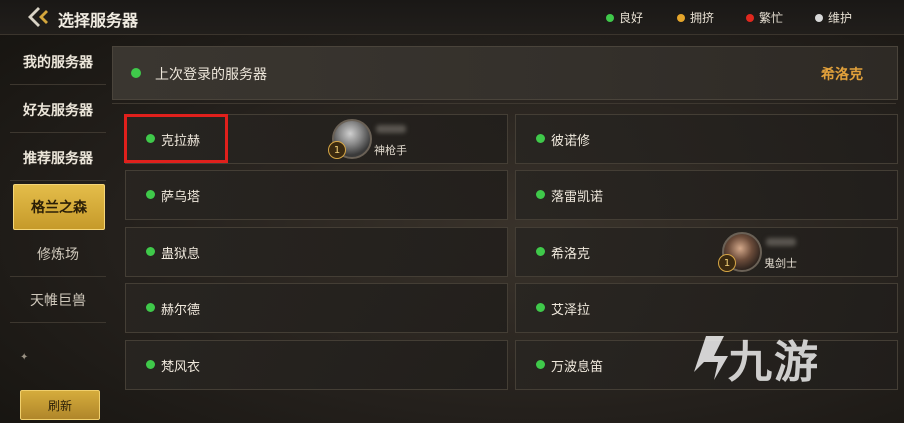 This screenshot has width=904, height=423. Describe the element at coordinates (176, 138) in the screenshot. I see `highlight-box` at that location.